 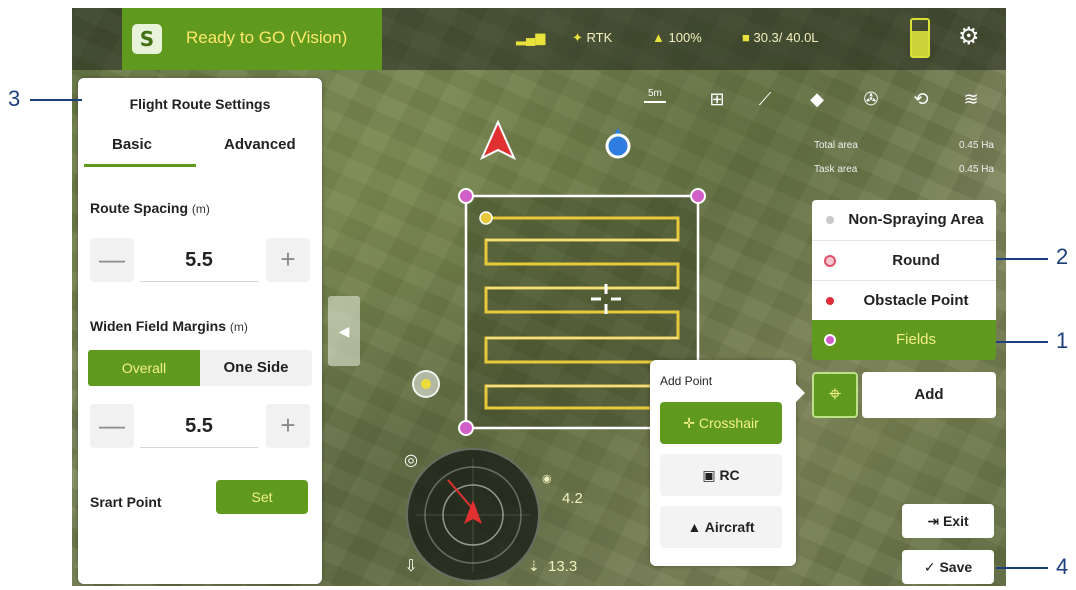 I want to click on location-marker-icon, so click(x=426, y=384).